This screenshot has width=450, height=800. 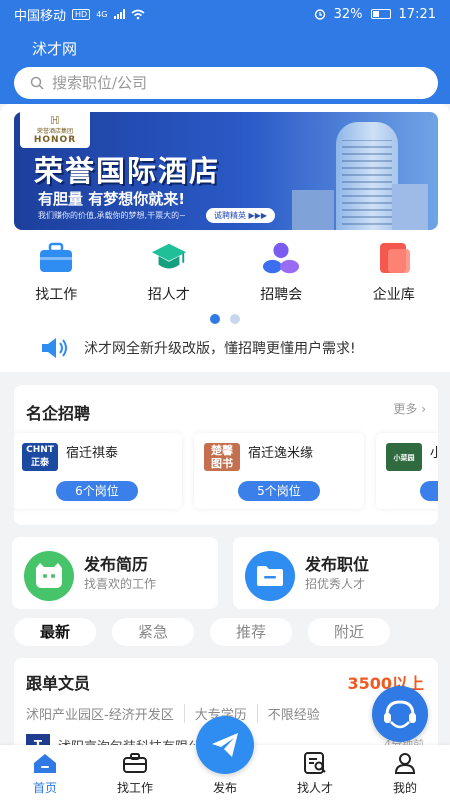 What do you see at coordinates (348, 14) in the screenshot?
I see `battery-percent: 32%` at bounding box center [348, 14].